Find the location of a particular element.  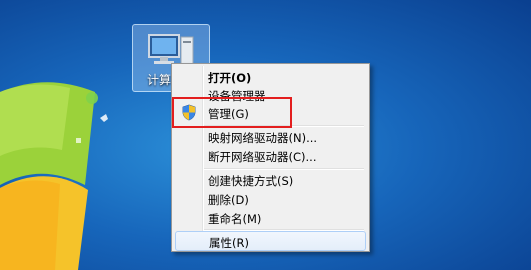

menu-item-create-shortcut: 创建快捷方式(S) is located at coordinates (270, 180).